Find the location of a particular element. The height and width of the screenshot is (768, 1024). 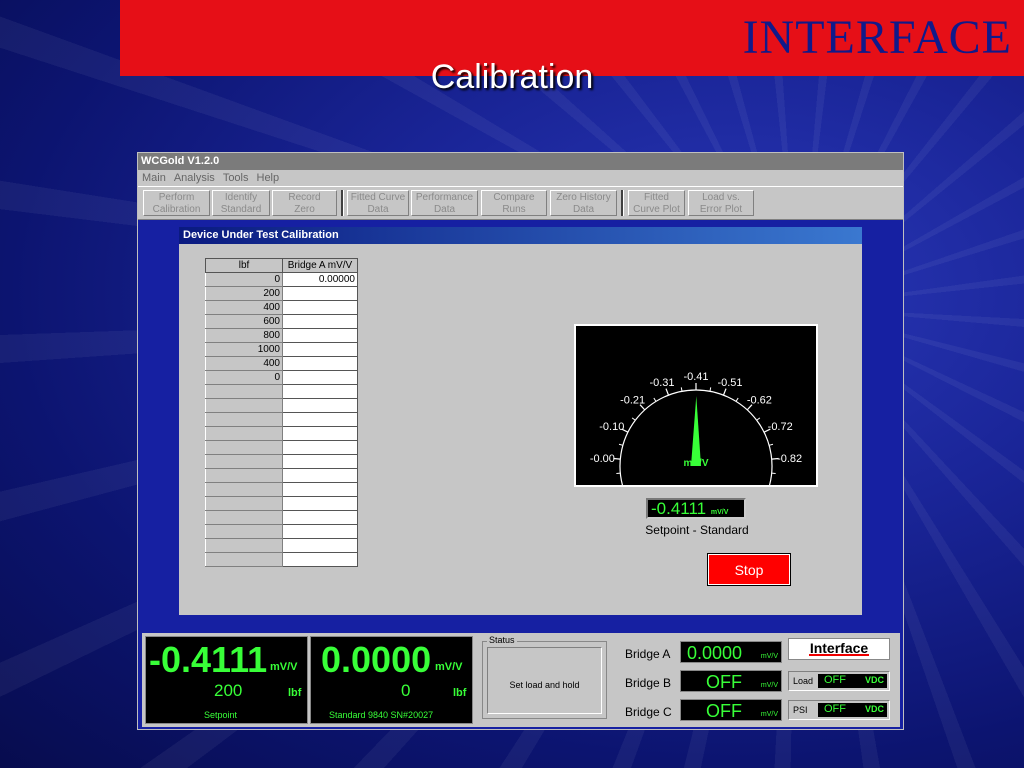

grid-cell-lbf: 400 is located at coordinates (244, 307).